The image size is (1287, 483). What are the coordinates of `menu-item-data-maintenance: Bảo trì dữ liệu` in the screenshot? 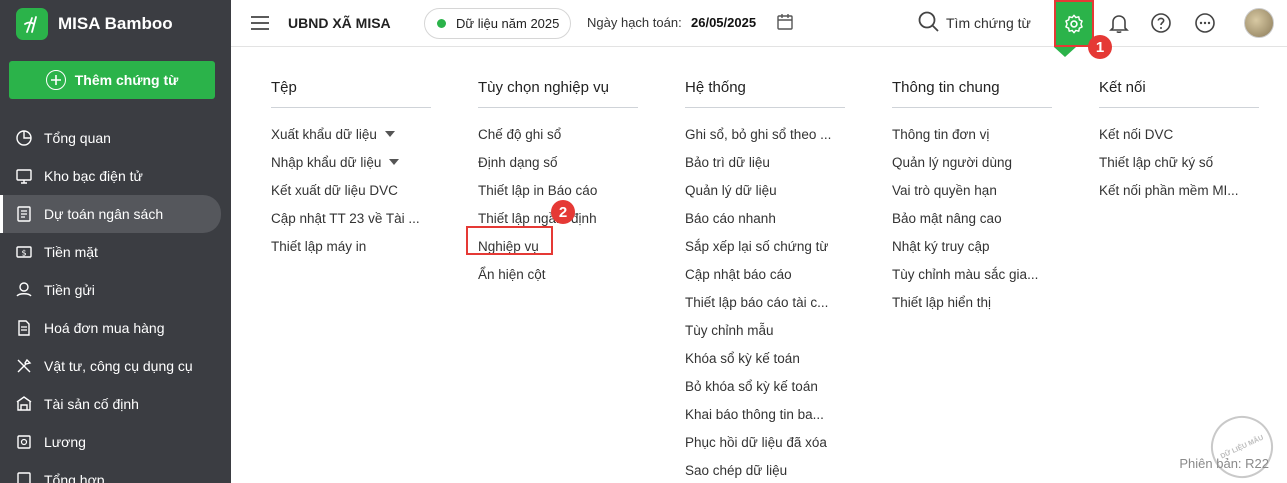 It's located at (765, 162).